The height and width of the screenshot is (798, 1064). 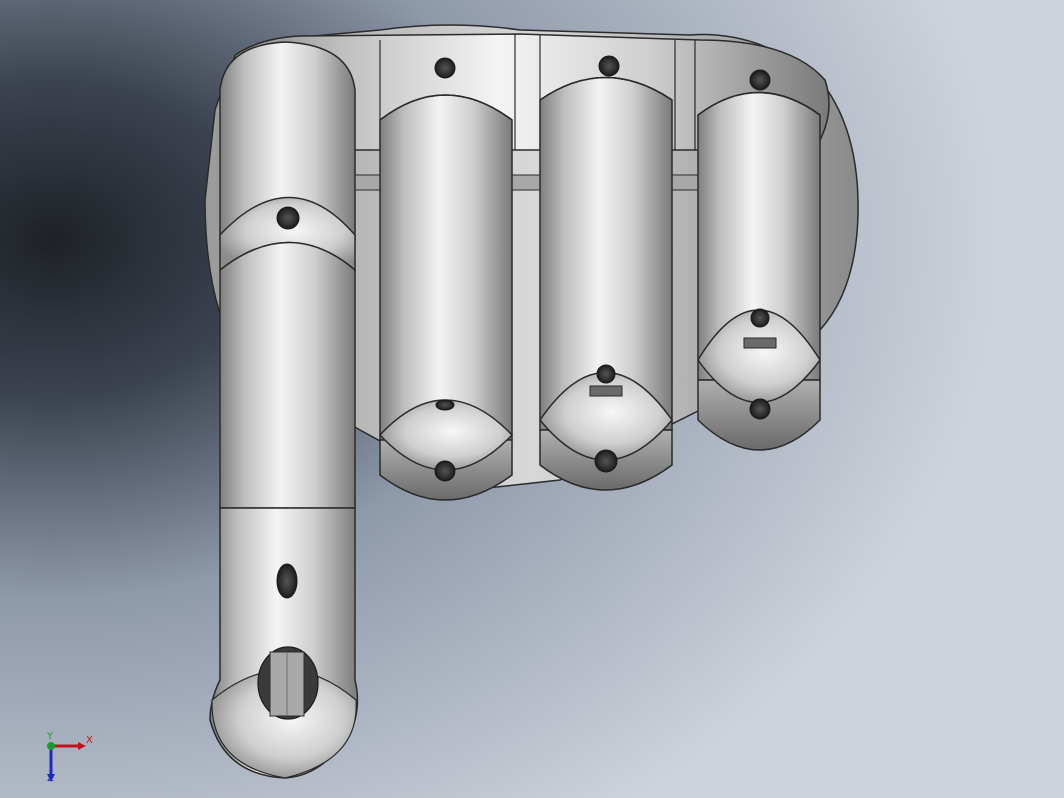 I want to click on orientation-triad: X Y Z, so click(x=68, y=758).